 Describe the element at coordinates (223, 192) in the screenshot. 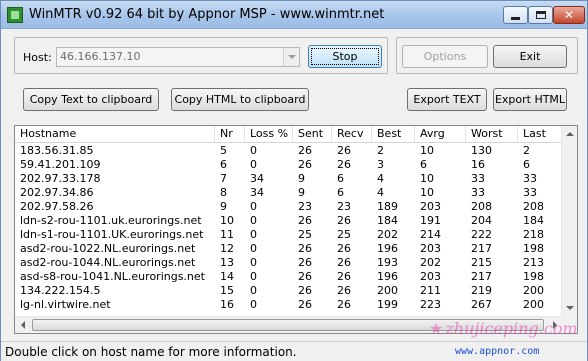

I see `table-cell: 8` at that location.